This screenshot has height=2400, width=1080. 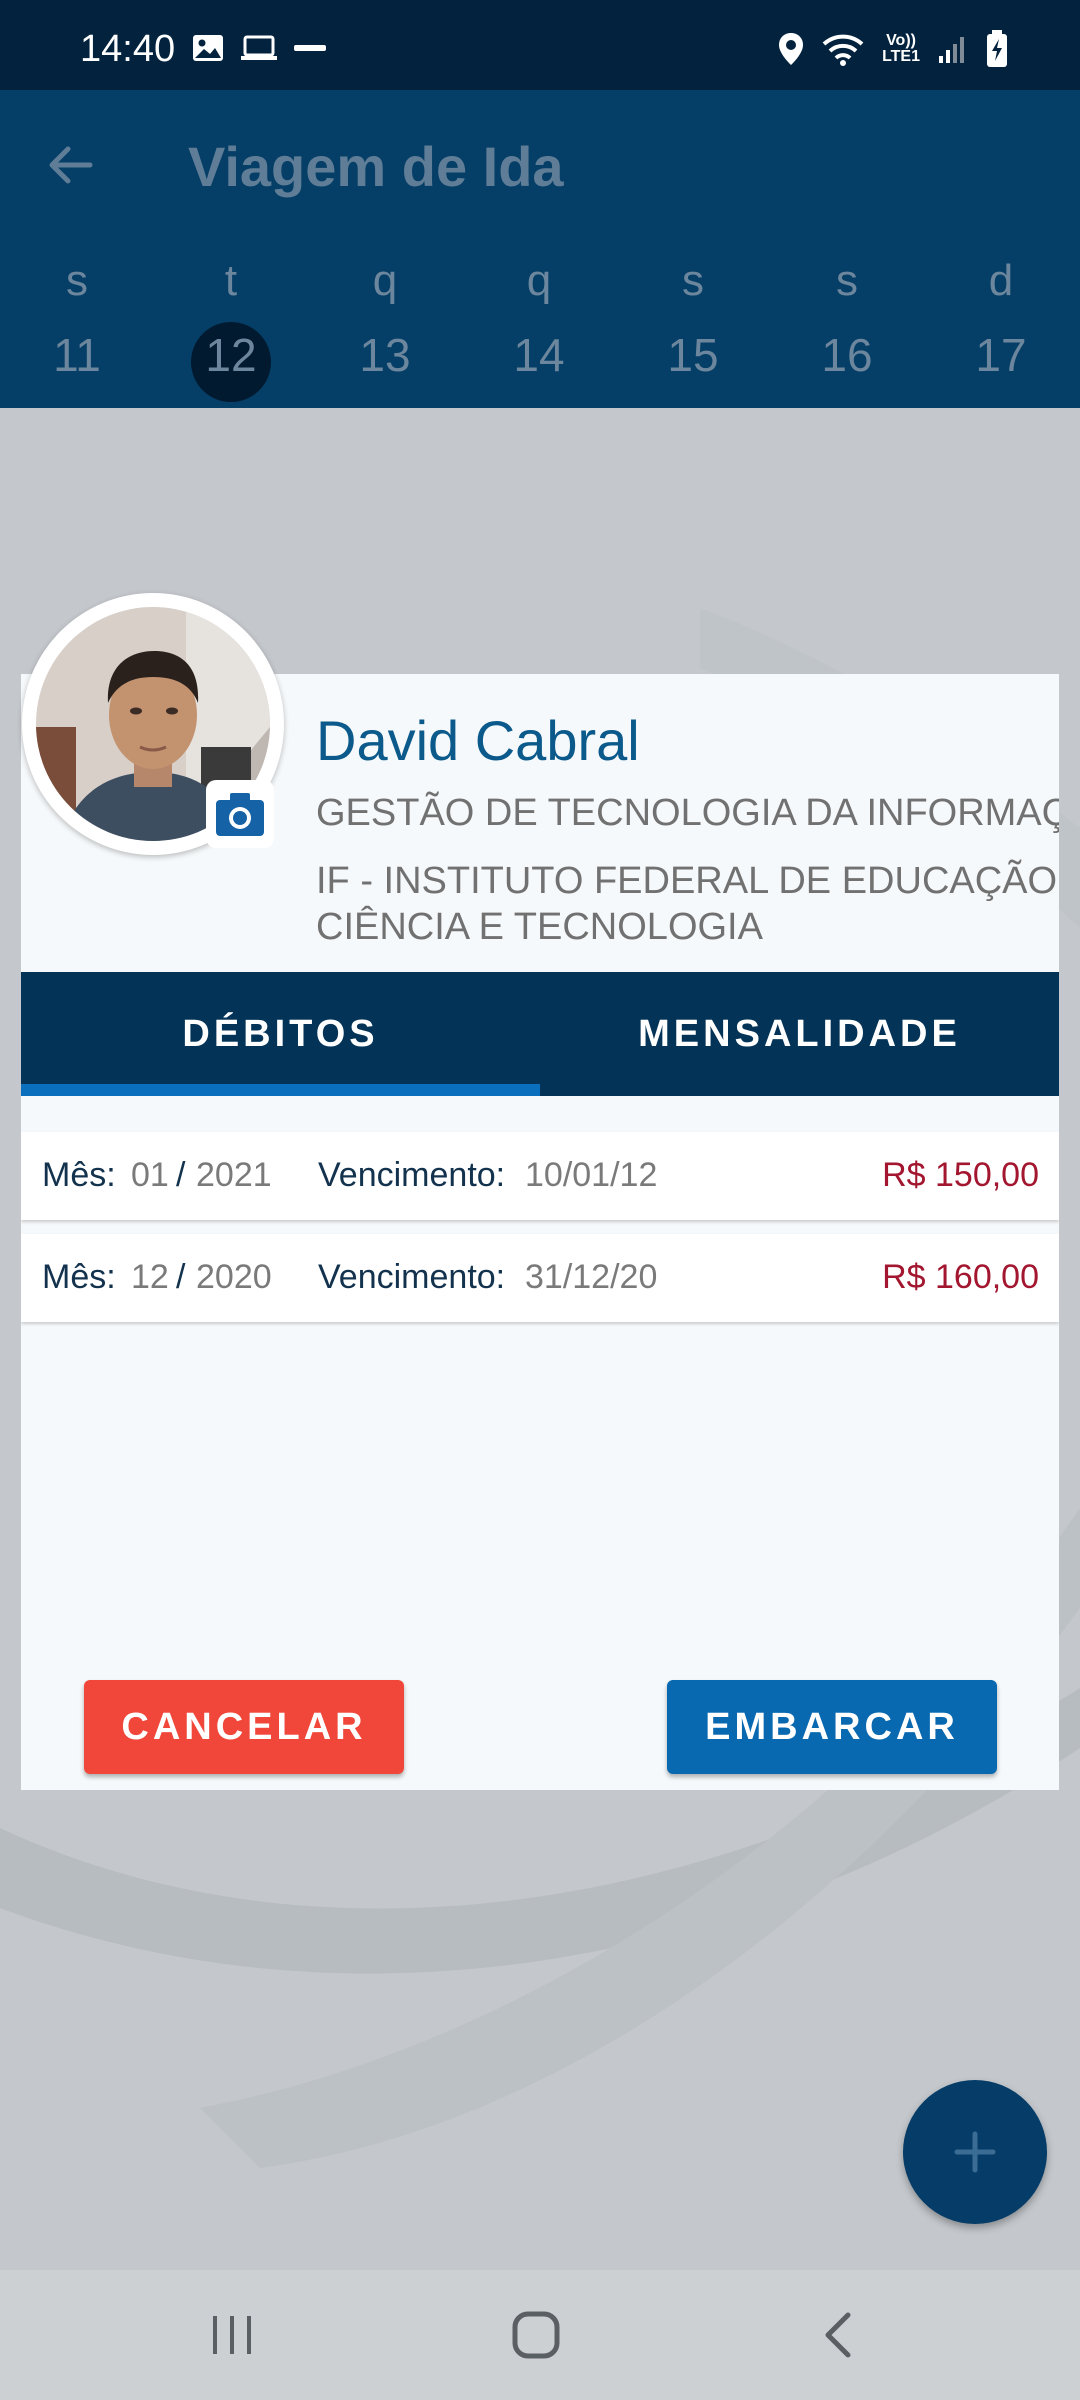 I want to click on recent-apps-button, so click(x=232, y=2335).